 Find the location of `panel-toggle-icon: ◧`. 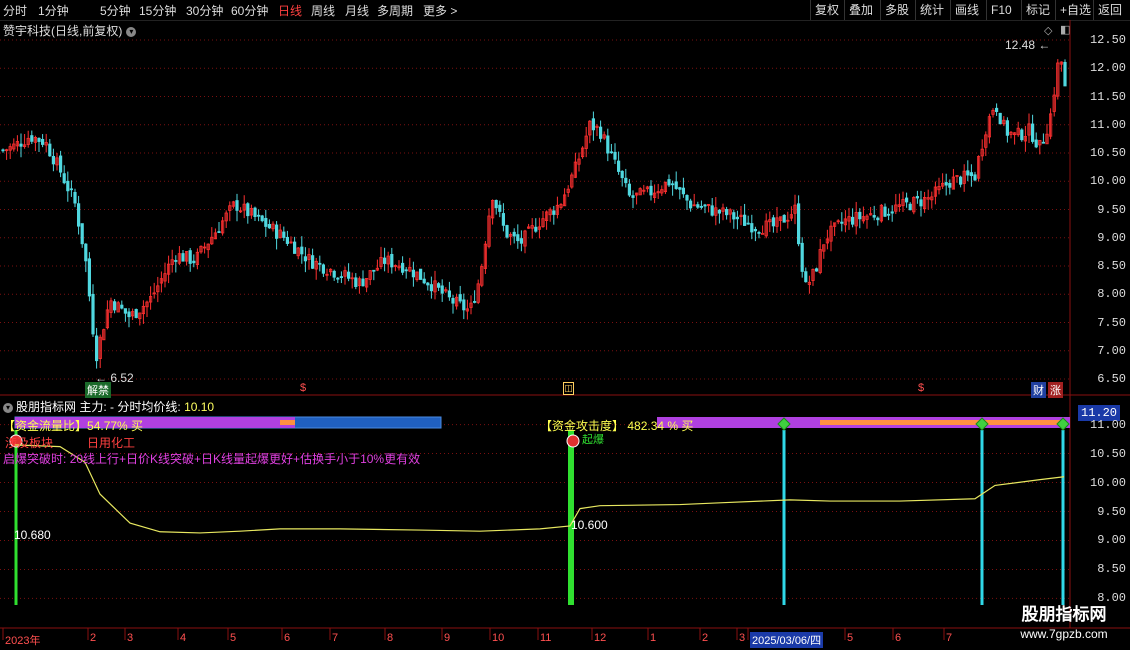

panel-toggle-icon: ◧ is located at coordinates (1065, 29).